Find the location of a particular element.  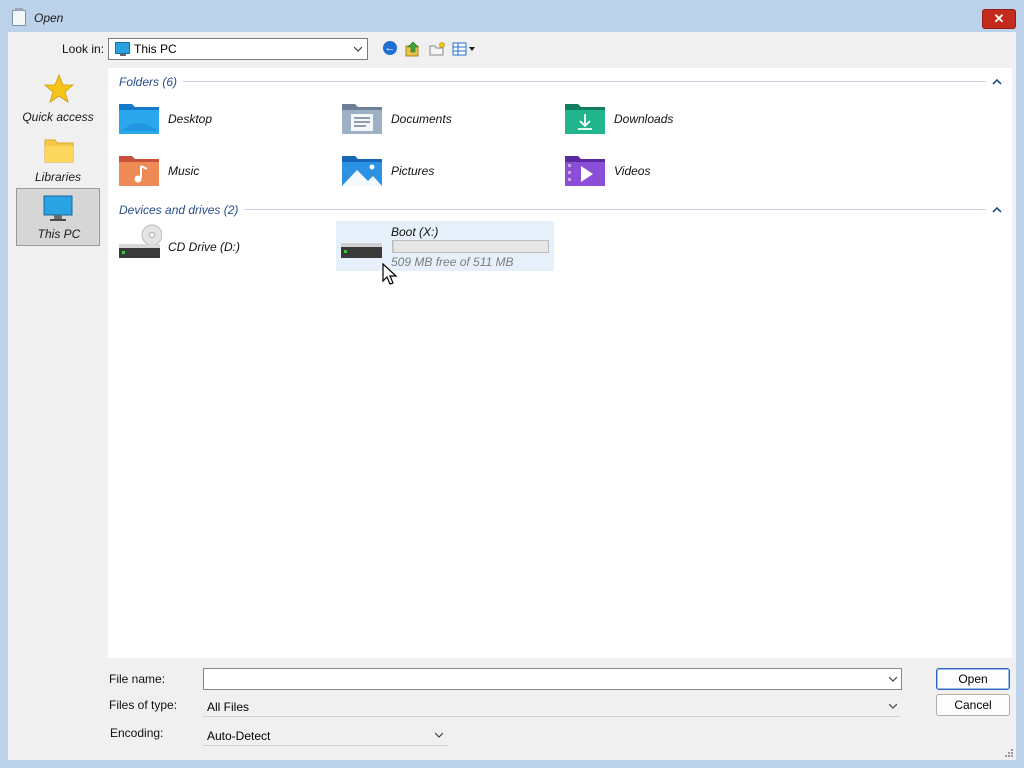

place-libraries: Libraries is located at coordinates (58, 161).